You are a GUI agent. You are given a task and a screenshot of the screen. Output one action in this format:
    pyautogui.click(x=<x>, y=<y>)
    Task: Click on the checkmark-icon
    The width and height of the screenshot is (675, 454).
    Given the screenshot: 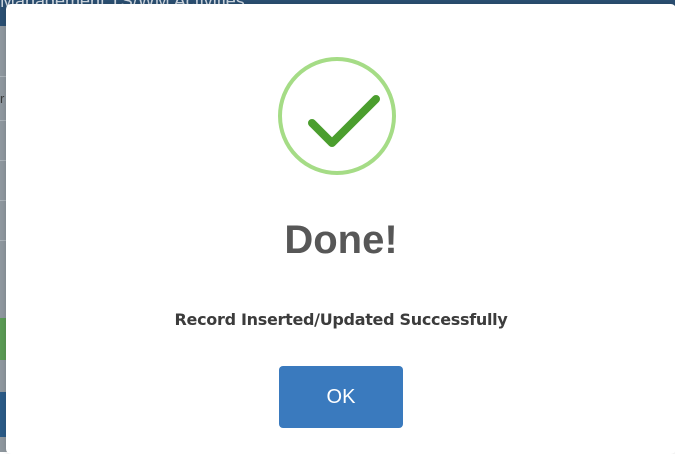 What is the action you would take?
    pyautogui.click(x=337, y=116)
    